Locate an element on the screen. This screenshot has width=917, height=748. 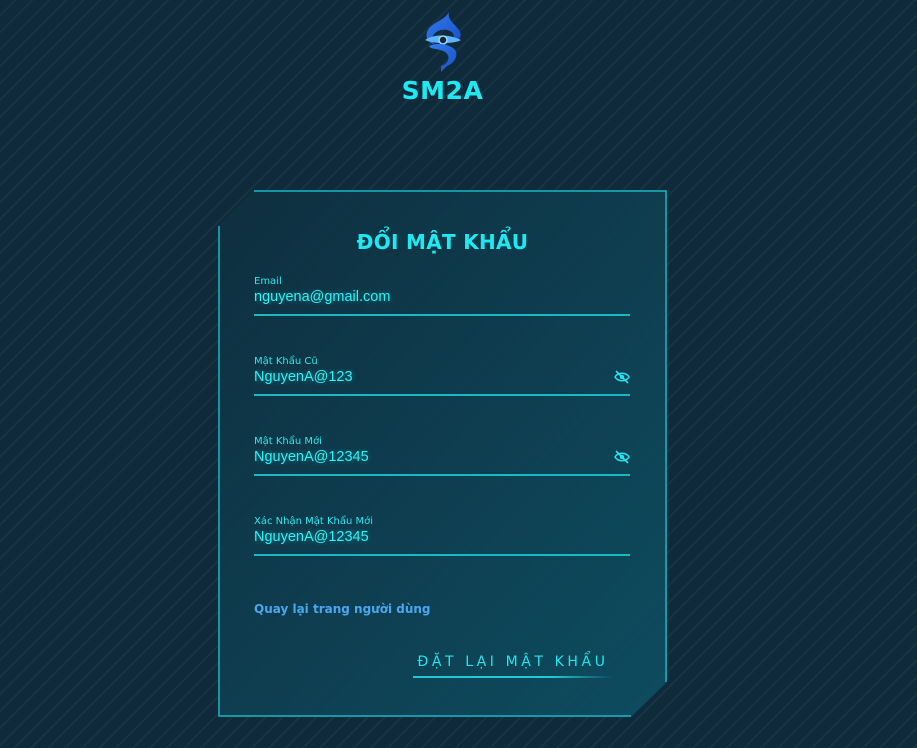
logo-area: SM2A is located at coordinates (442, 57).